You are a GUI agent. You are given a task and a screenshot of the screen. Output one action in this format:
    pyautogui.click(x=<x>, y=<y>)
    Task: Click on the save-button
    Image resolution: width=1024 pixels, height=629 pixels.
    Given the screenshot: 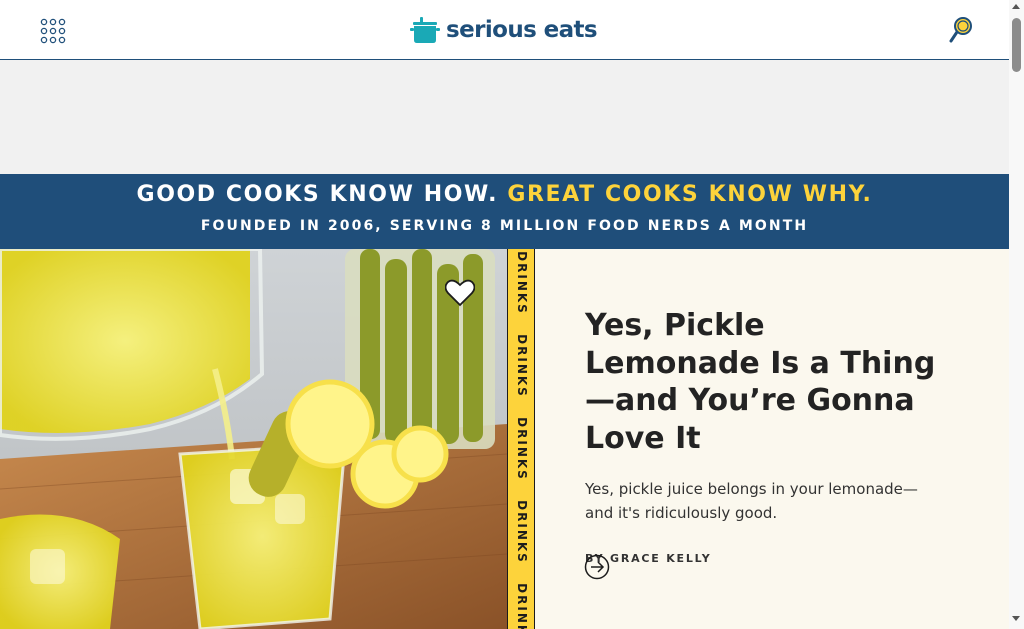 What is the action you would take?
    pyautogui.click(x=460, y=293)
    